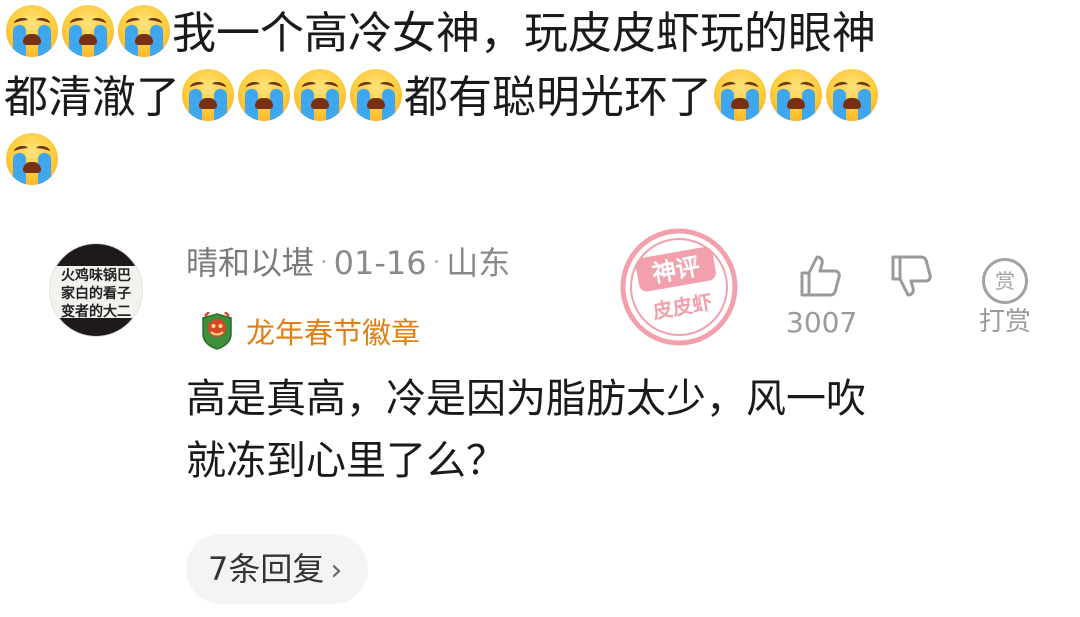 This screenshot has height=617, width=1080. What do you see at coordinates (266, 569) in the screenshot?
I see `replies-label: 7条回复` at bounding box center [266, 569].